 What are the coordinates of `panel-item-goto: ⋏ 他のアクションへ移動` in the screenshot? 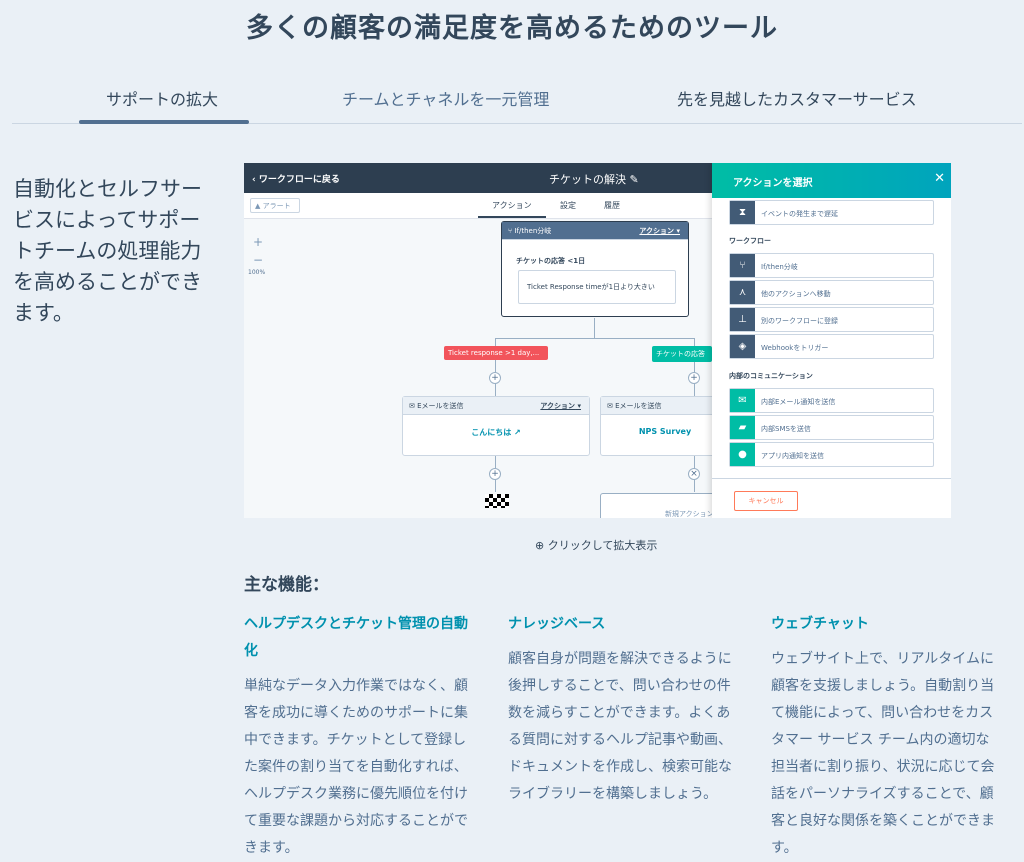 It's located at (831, 292).